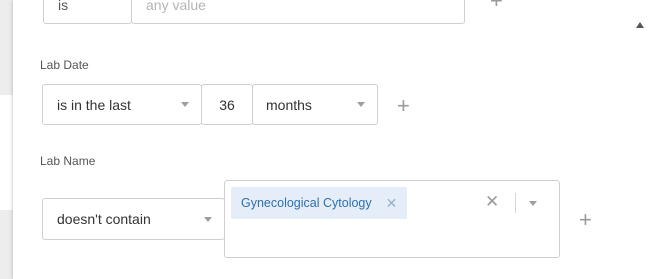 The height and width of the screenshot is (279, 655). I want to click on background-strip, so click(6, 152).